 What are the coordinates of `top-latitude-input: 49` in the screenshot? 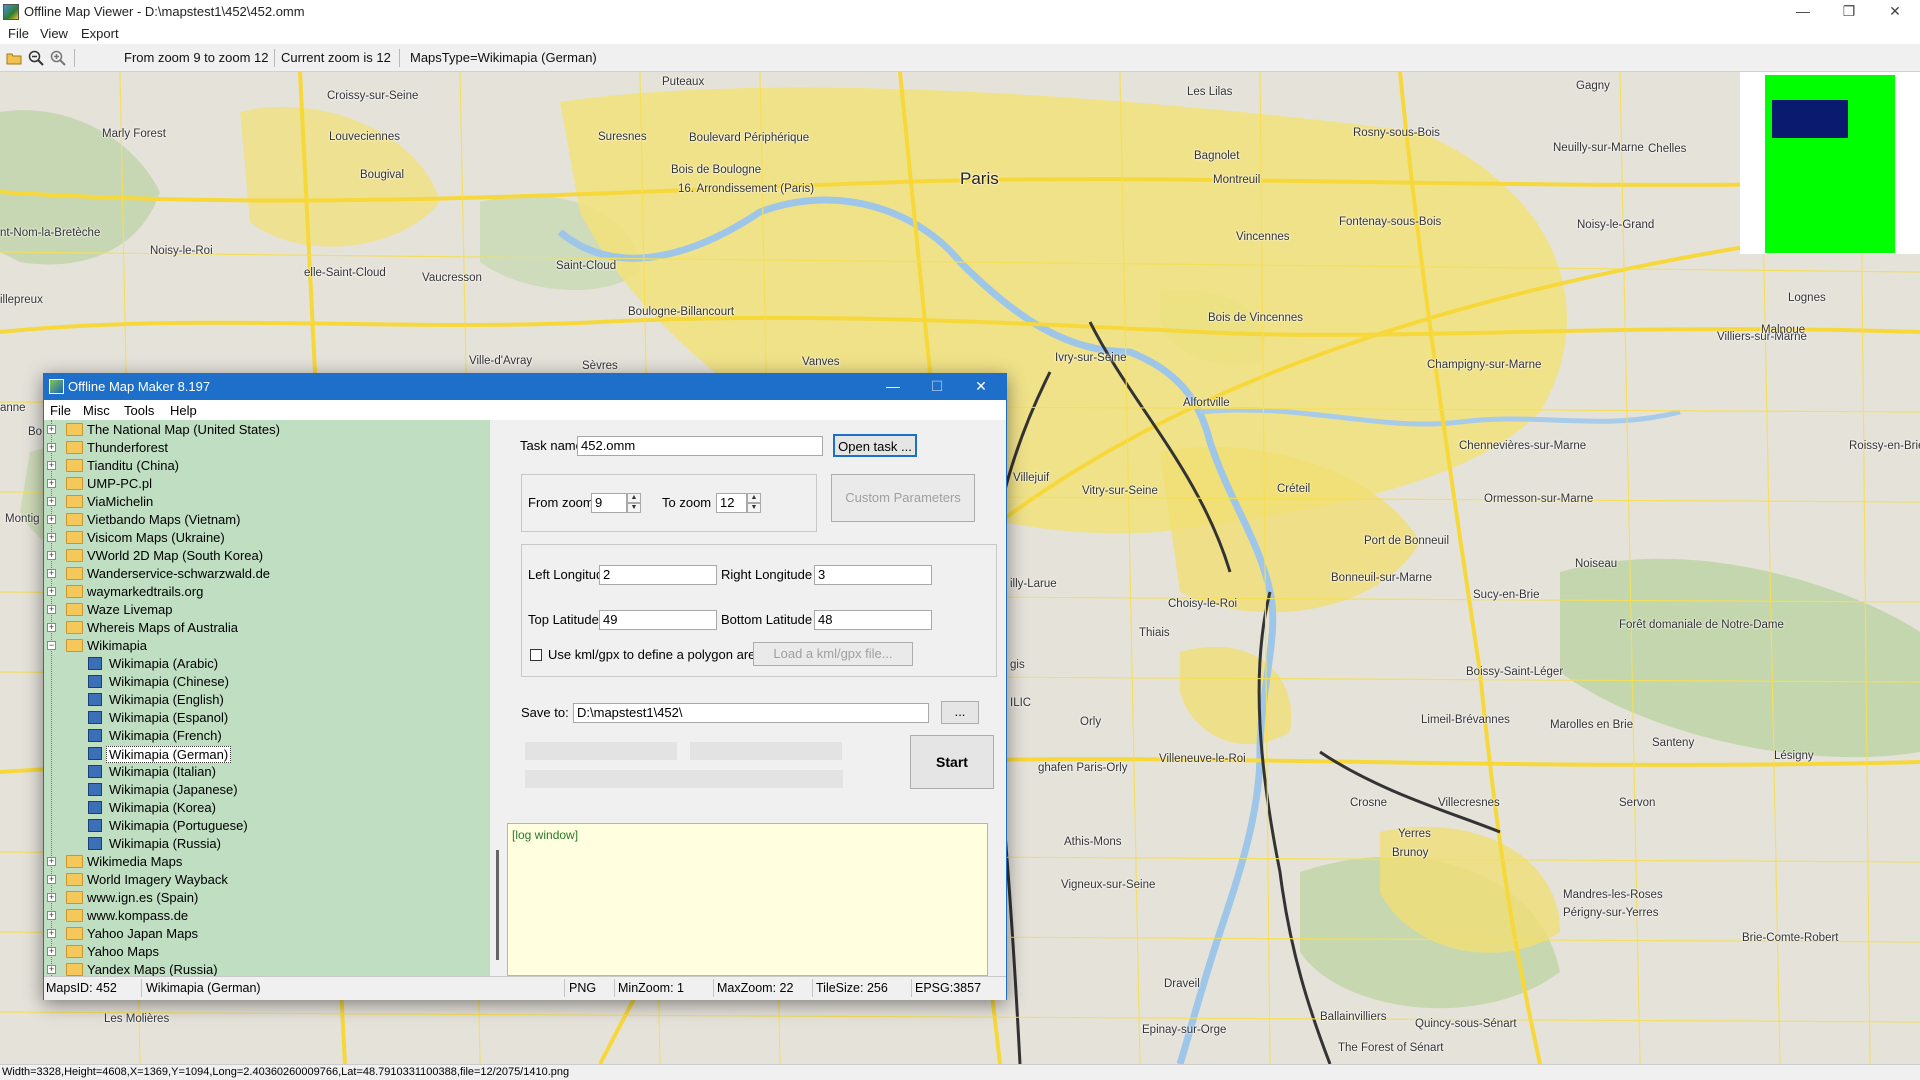 It's located at (658, 620).